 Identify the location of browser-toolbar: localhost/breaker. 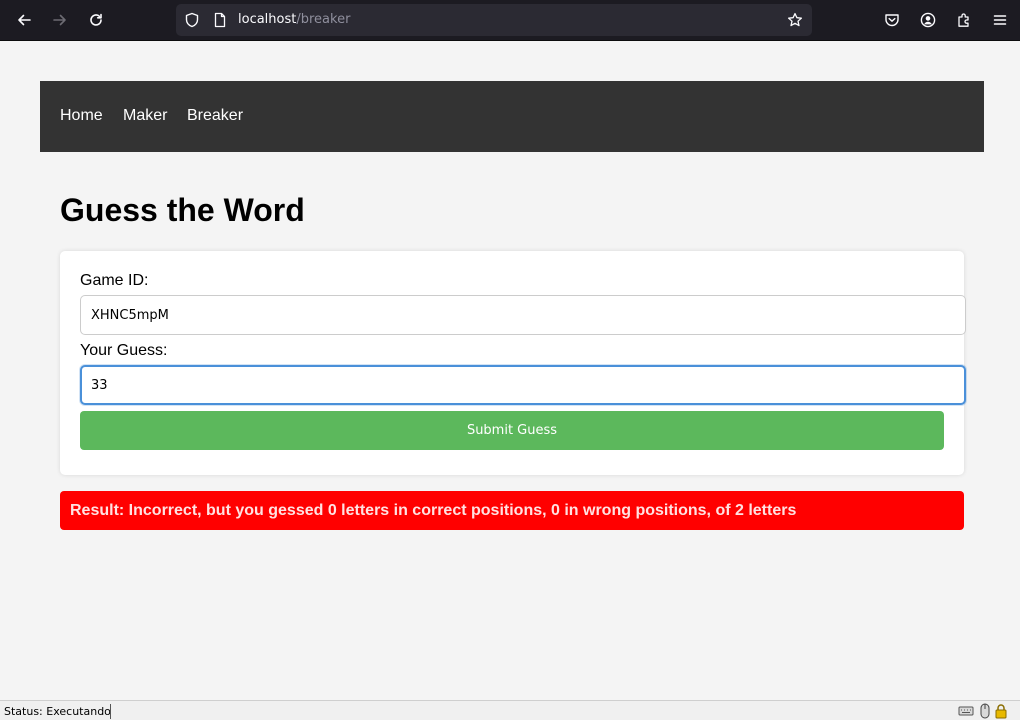
(510, 20).